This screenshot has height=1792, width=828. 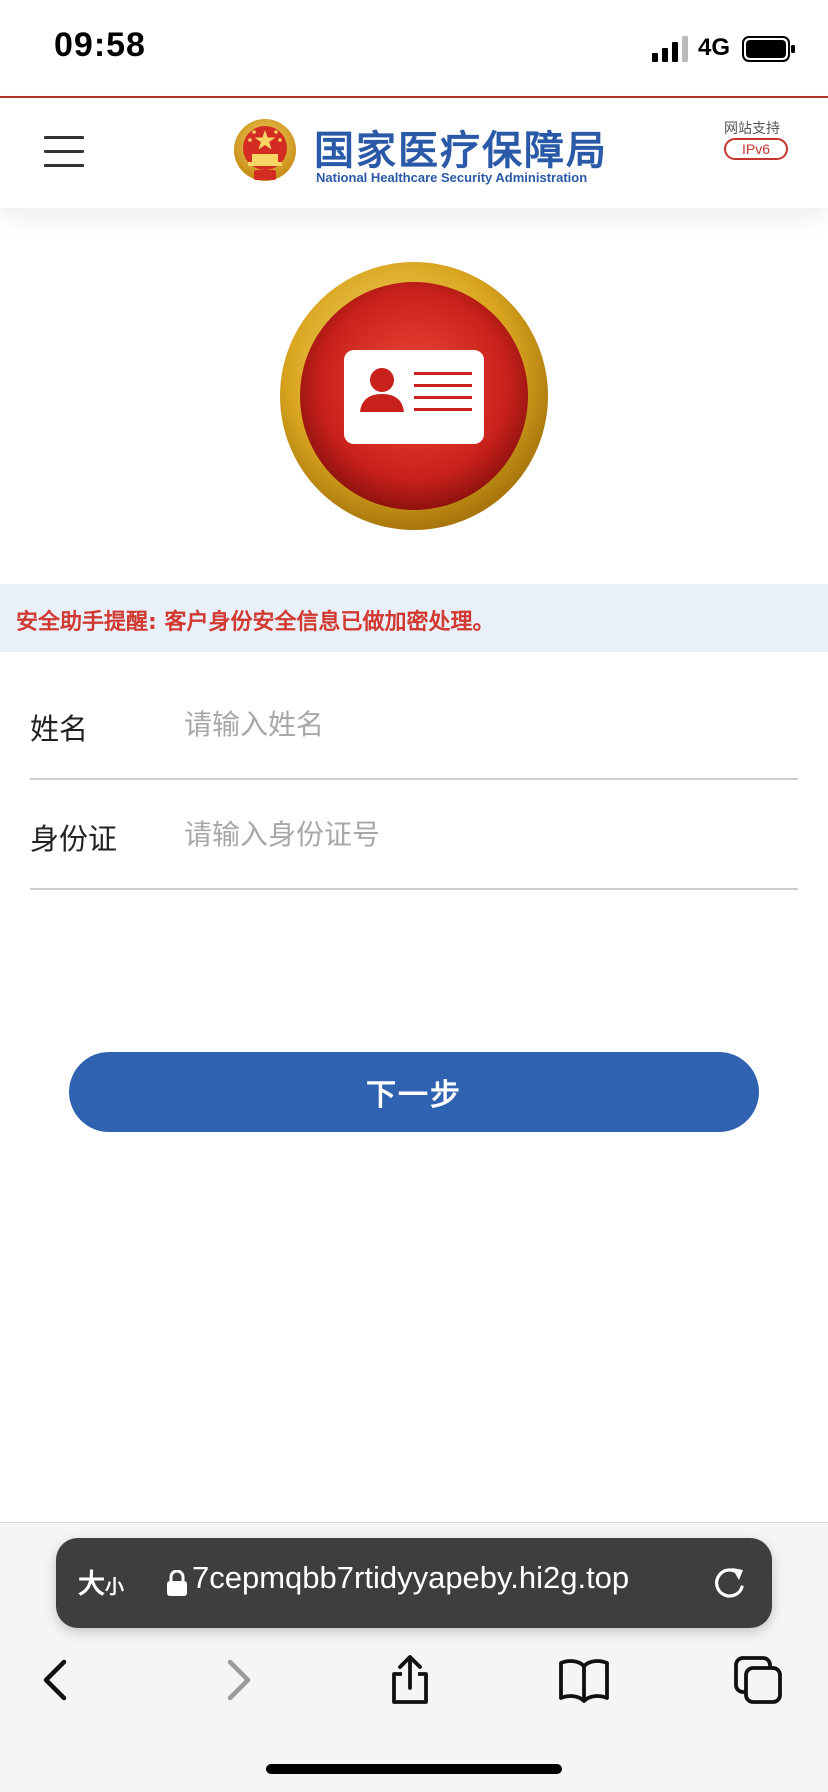 I want to click on url-text: 7cepmqbb7rtidyyapeby.hi2g.top, so click(x=442, y=1578).